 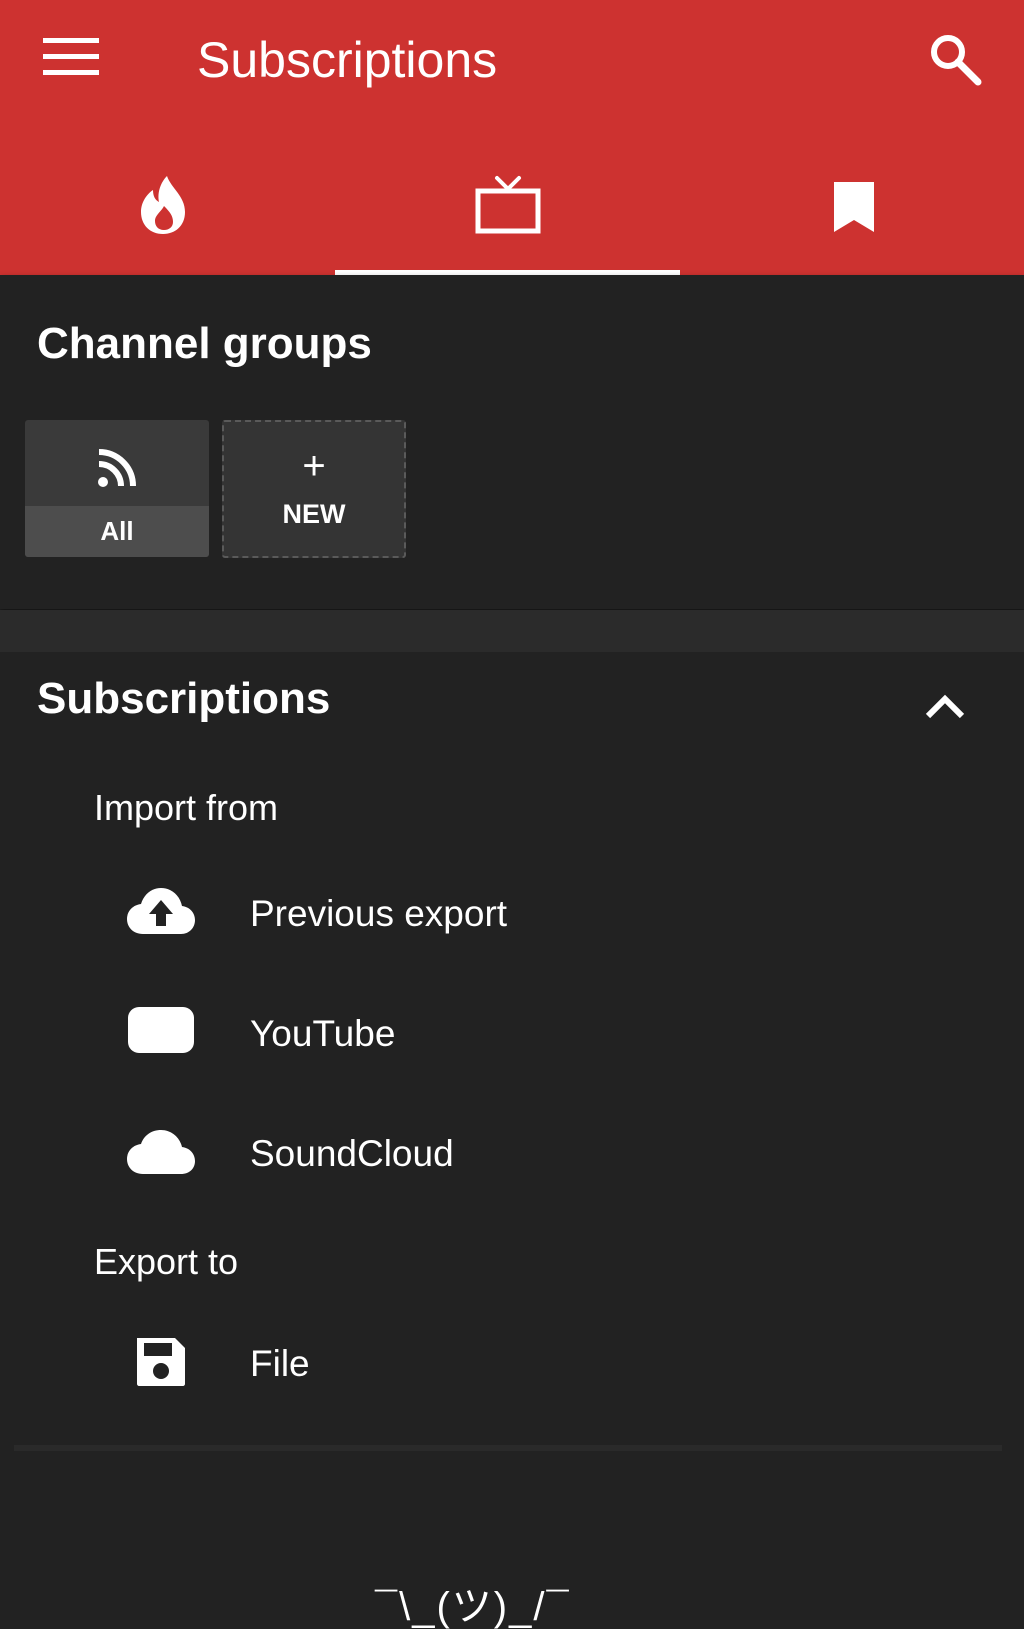 I want to click on subscriptions-title: Subscriptions, so click(x=184, y=698).